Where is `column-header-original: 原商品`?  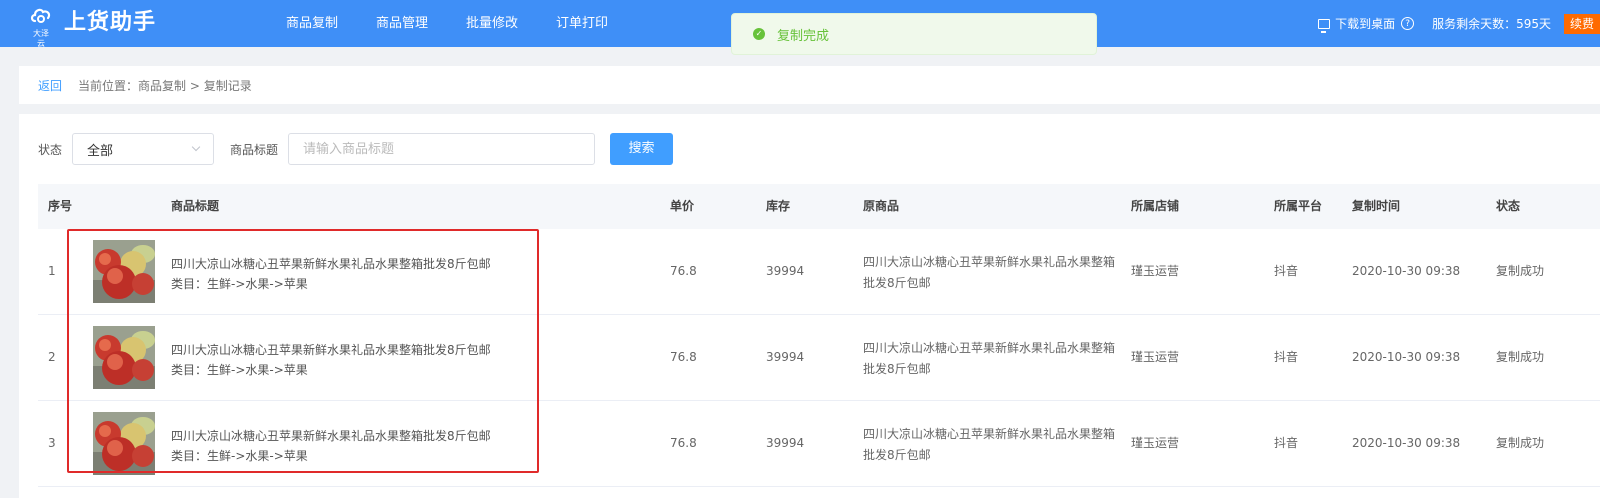 column-header-original: 原商品 is located at coordinates (881, 206).